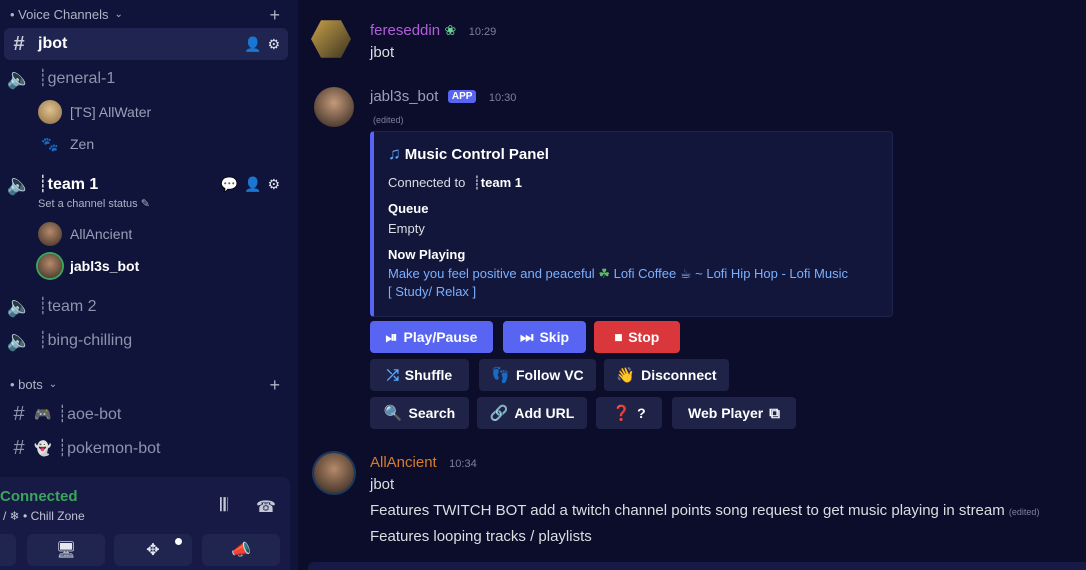 The height and width of the screenshot is (570, 1086). I want to click on stop-button: ⏹ Stop, so click(637, 337).